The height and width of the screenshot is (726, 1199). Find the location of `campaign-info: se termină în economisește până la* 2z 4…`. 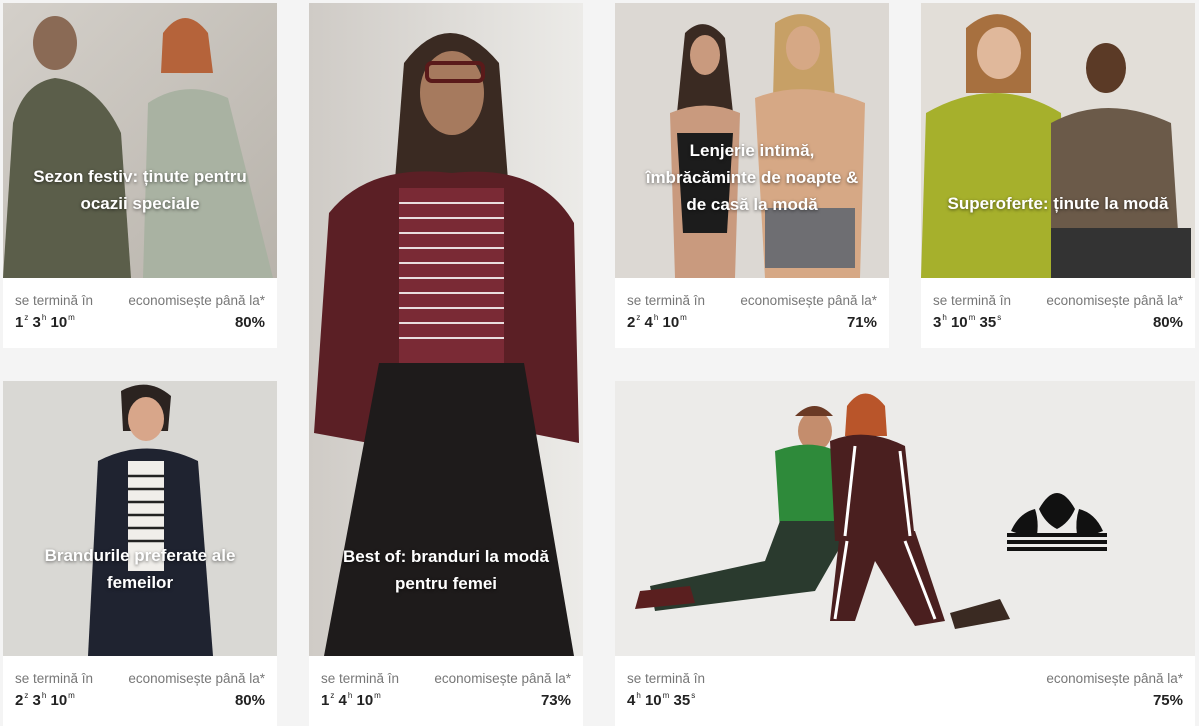

campaign-info: se termină în economisește până la* 2z 4… is located at coordinates (752, 313).